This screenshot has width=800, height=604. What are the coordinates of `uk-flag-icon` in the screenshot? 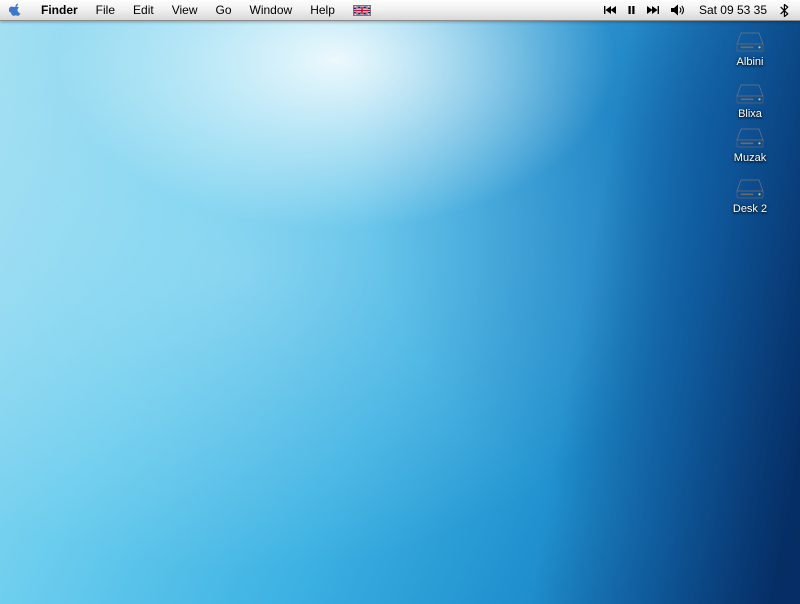 It's located at (361, 10).